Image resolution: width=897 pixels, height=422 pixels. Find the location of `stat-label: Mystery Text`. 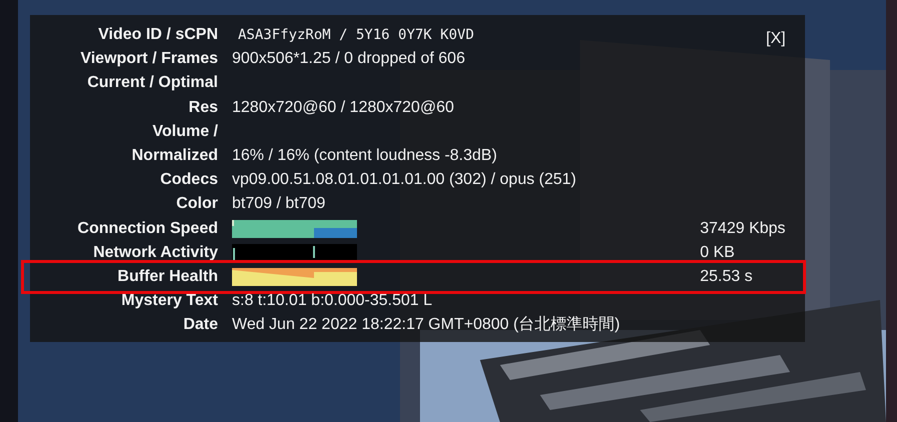

stat-label: Mystery Text is located at coordinates (169, 301).